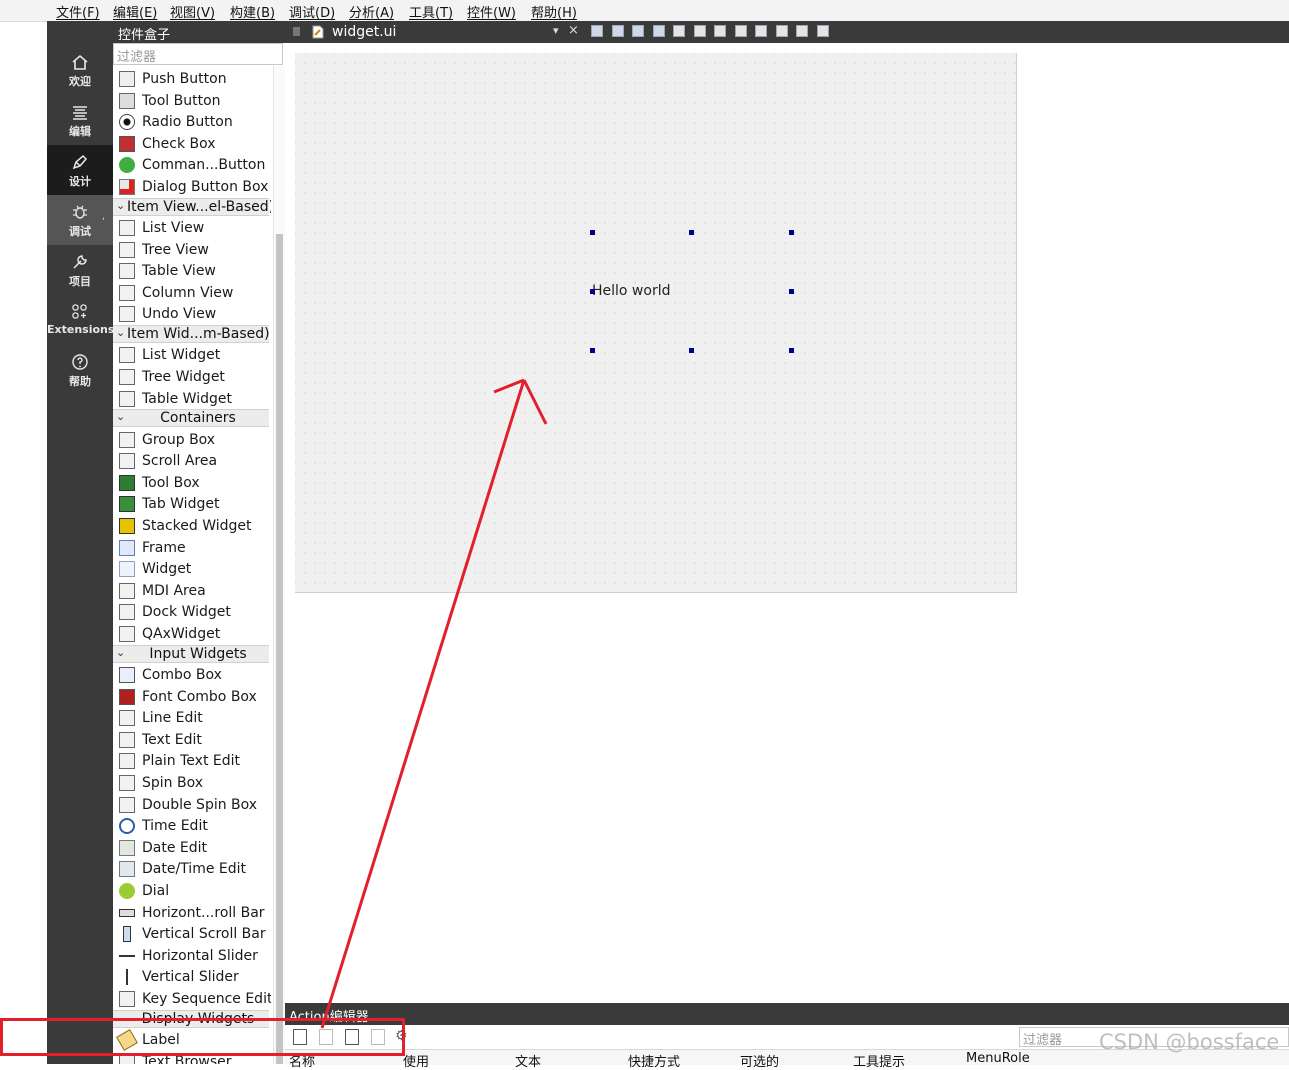 The height and width of the screenshot is (1070, 1289). What do you see at coordinates (371, 11) in the screenshot?
I see `menu-analyze: 分析(A)` at bounding box center [371, 11].